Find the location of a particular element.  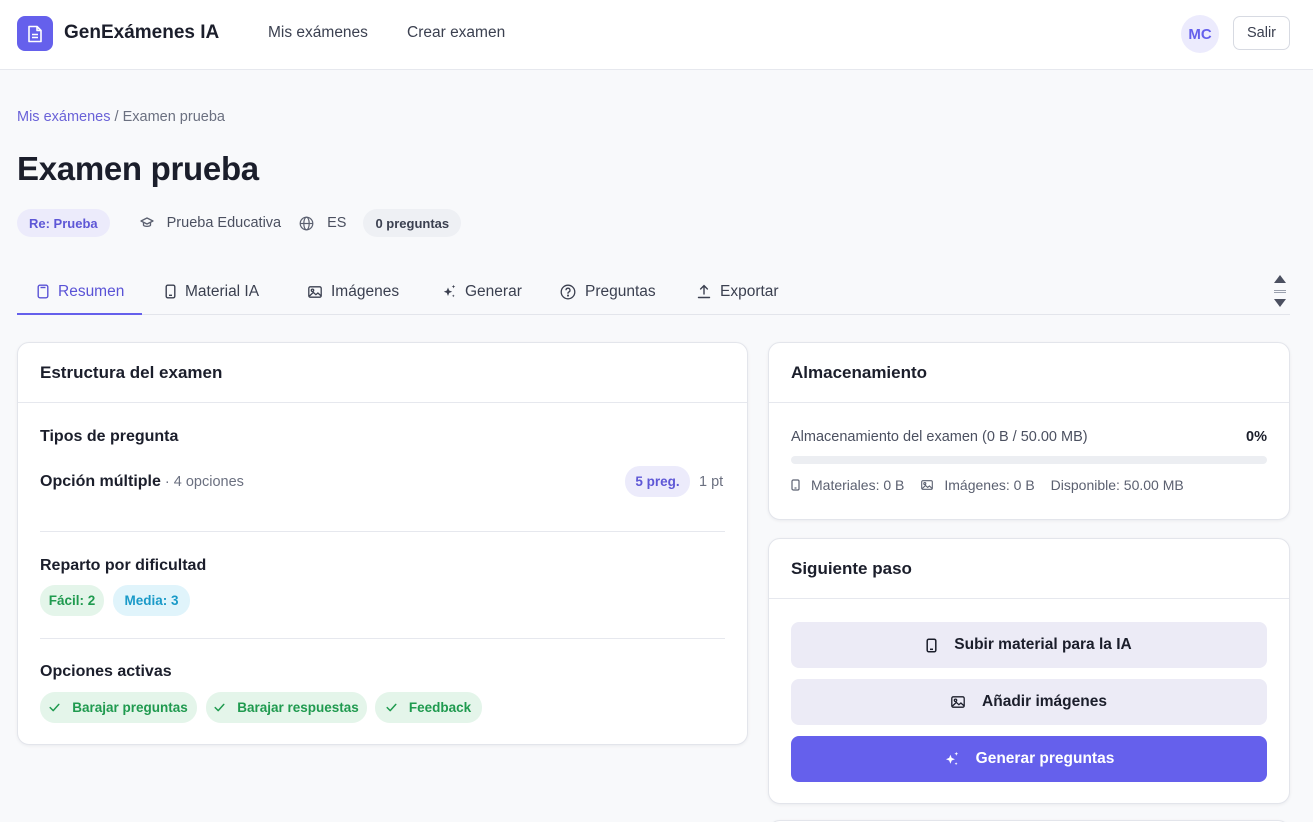

storage-available-label: Disponible: 50.00 MB is located at coordinates (1117, 485).